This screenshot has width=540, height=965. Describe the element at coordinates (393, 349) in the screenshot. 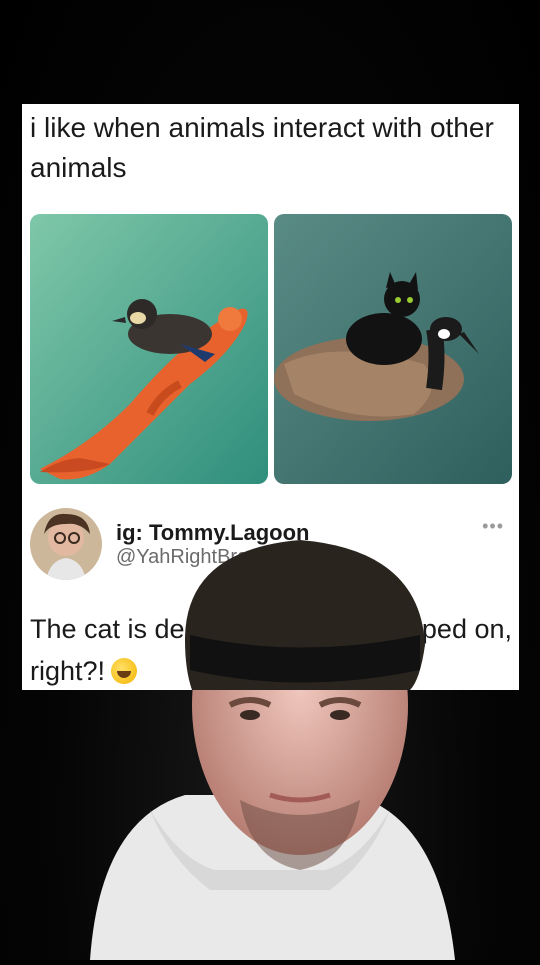

I see `cat-on-goose-photo` at that location.